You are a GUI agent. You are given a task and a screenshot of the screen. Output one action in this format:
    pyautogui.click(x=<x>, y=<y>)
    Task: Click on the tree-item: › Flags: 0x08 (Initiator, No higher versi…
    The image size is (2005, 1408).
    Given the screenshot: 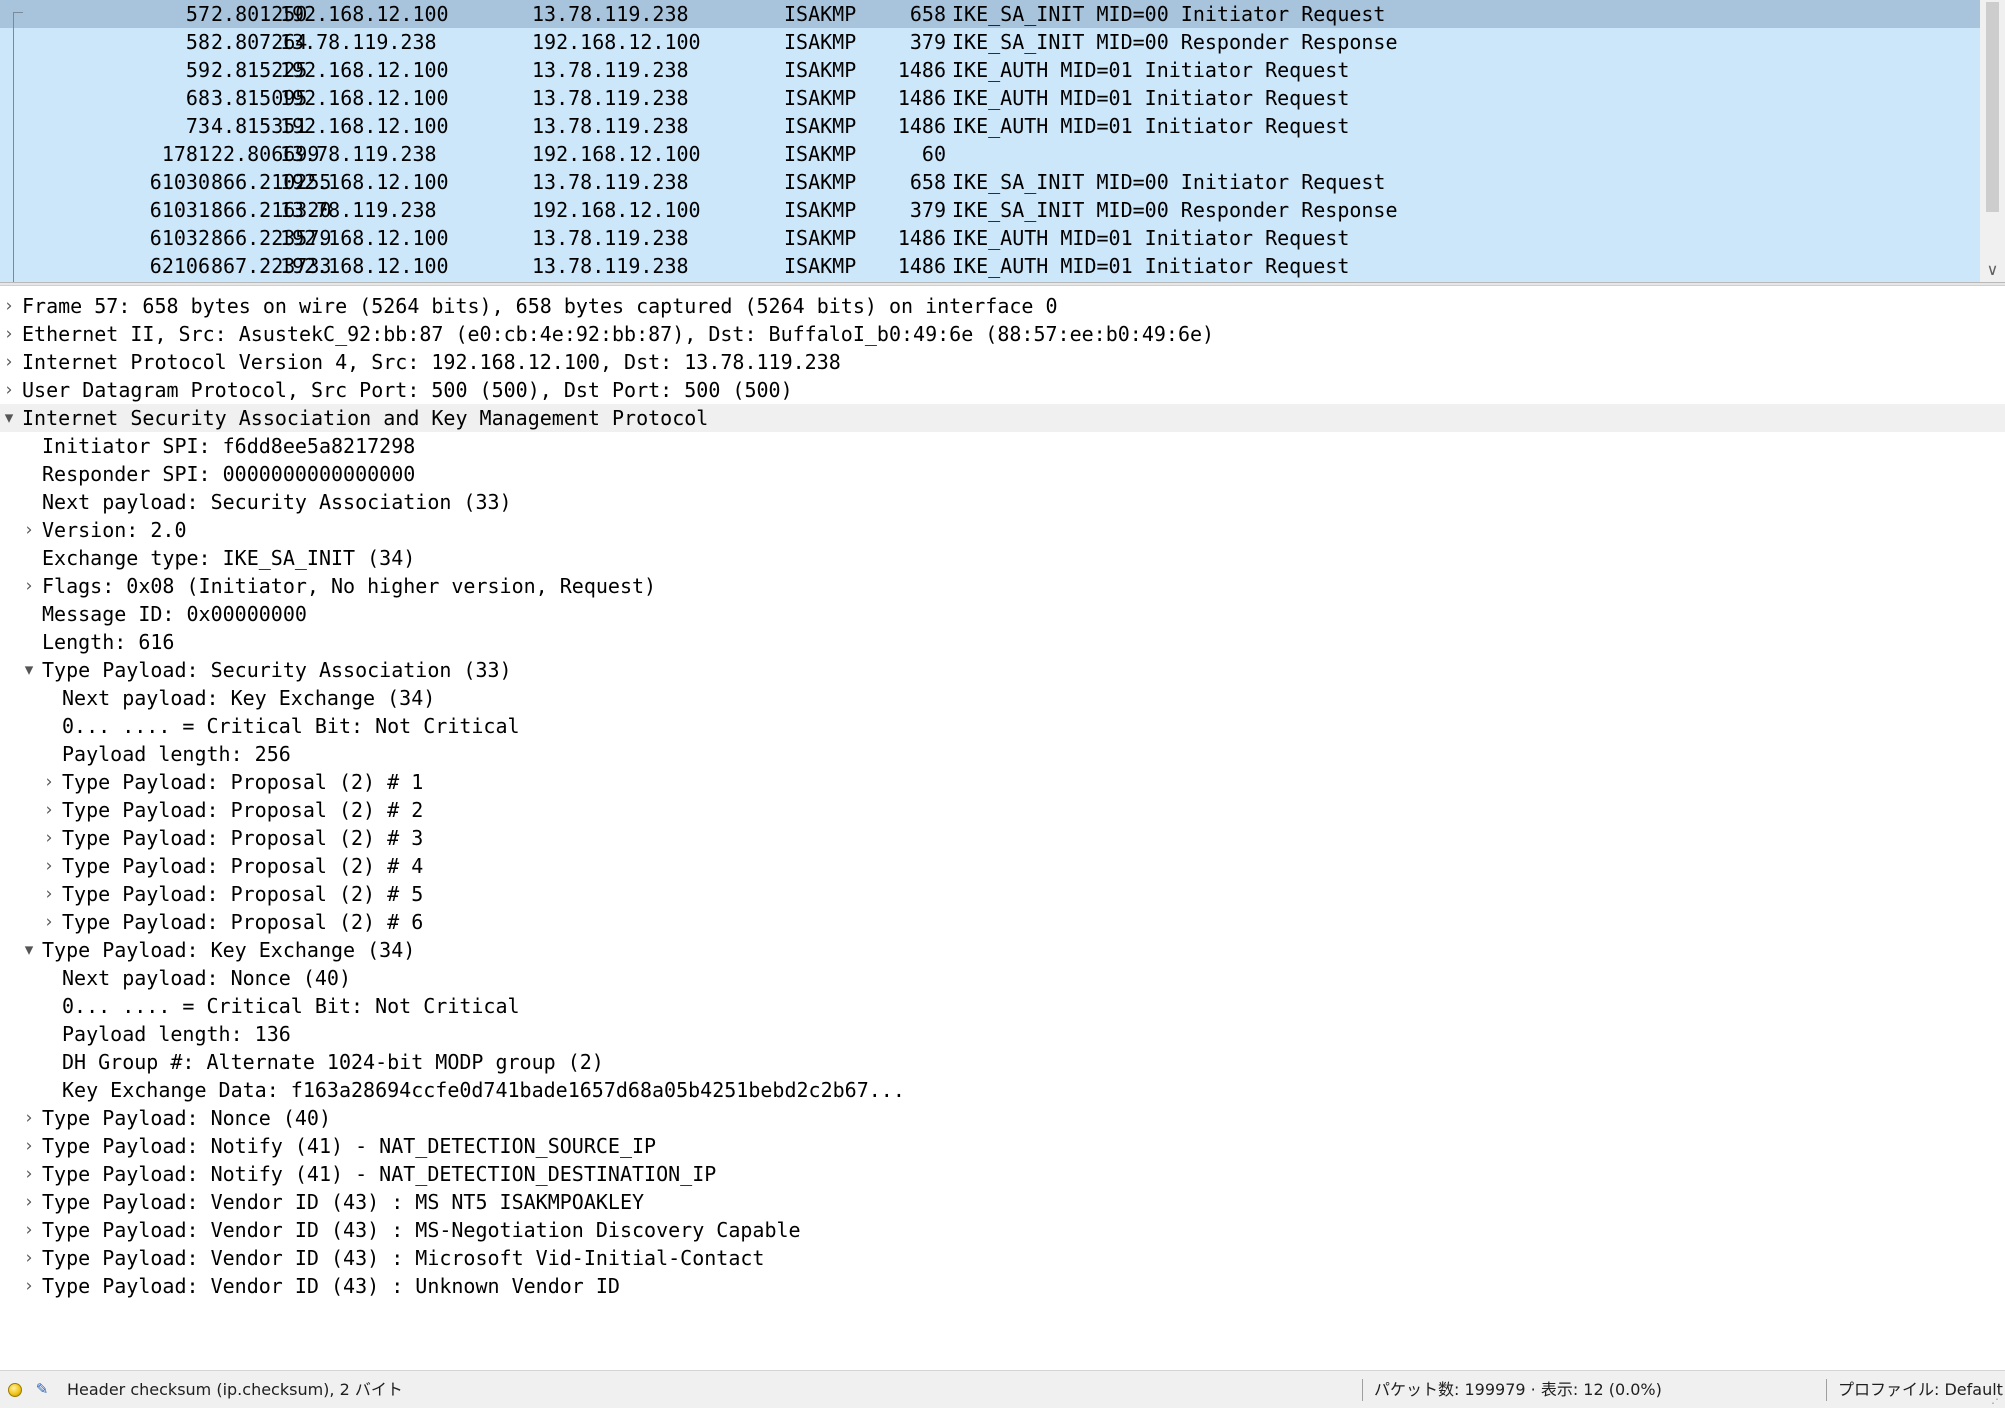 What is the action you would take?
    pyautogui.click(x=1002, y=586)
    